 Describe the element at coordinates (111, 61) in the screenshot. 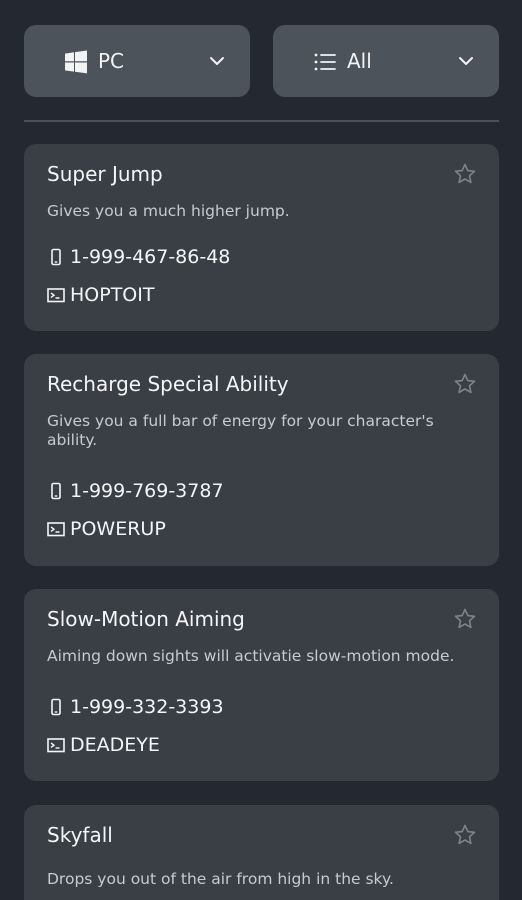

I see `platform-dropdown-label: PC` at that location.